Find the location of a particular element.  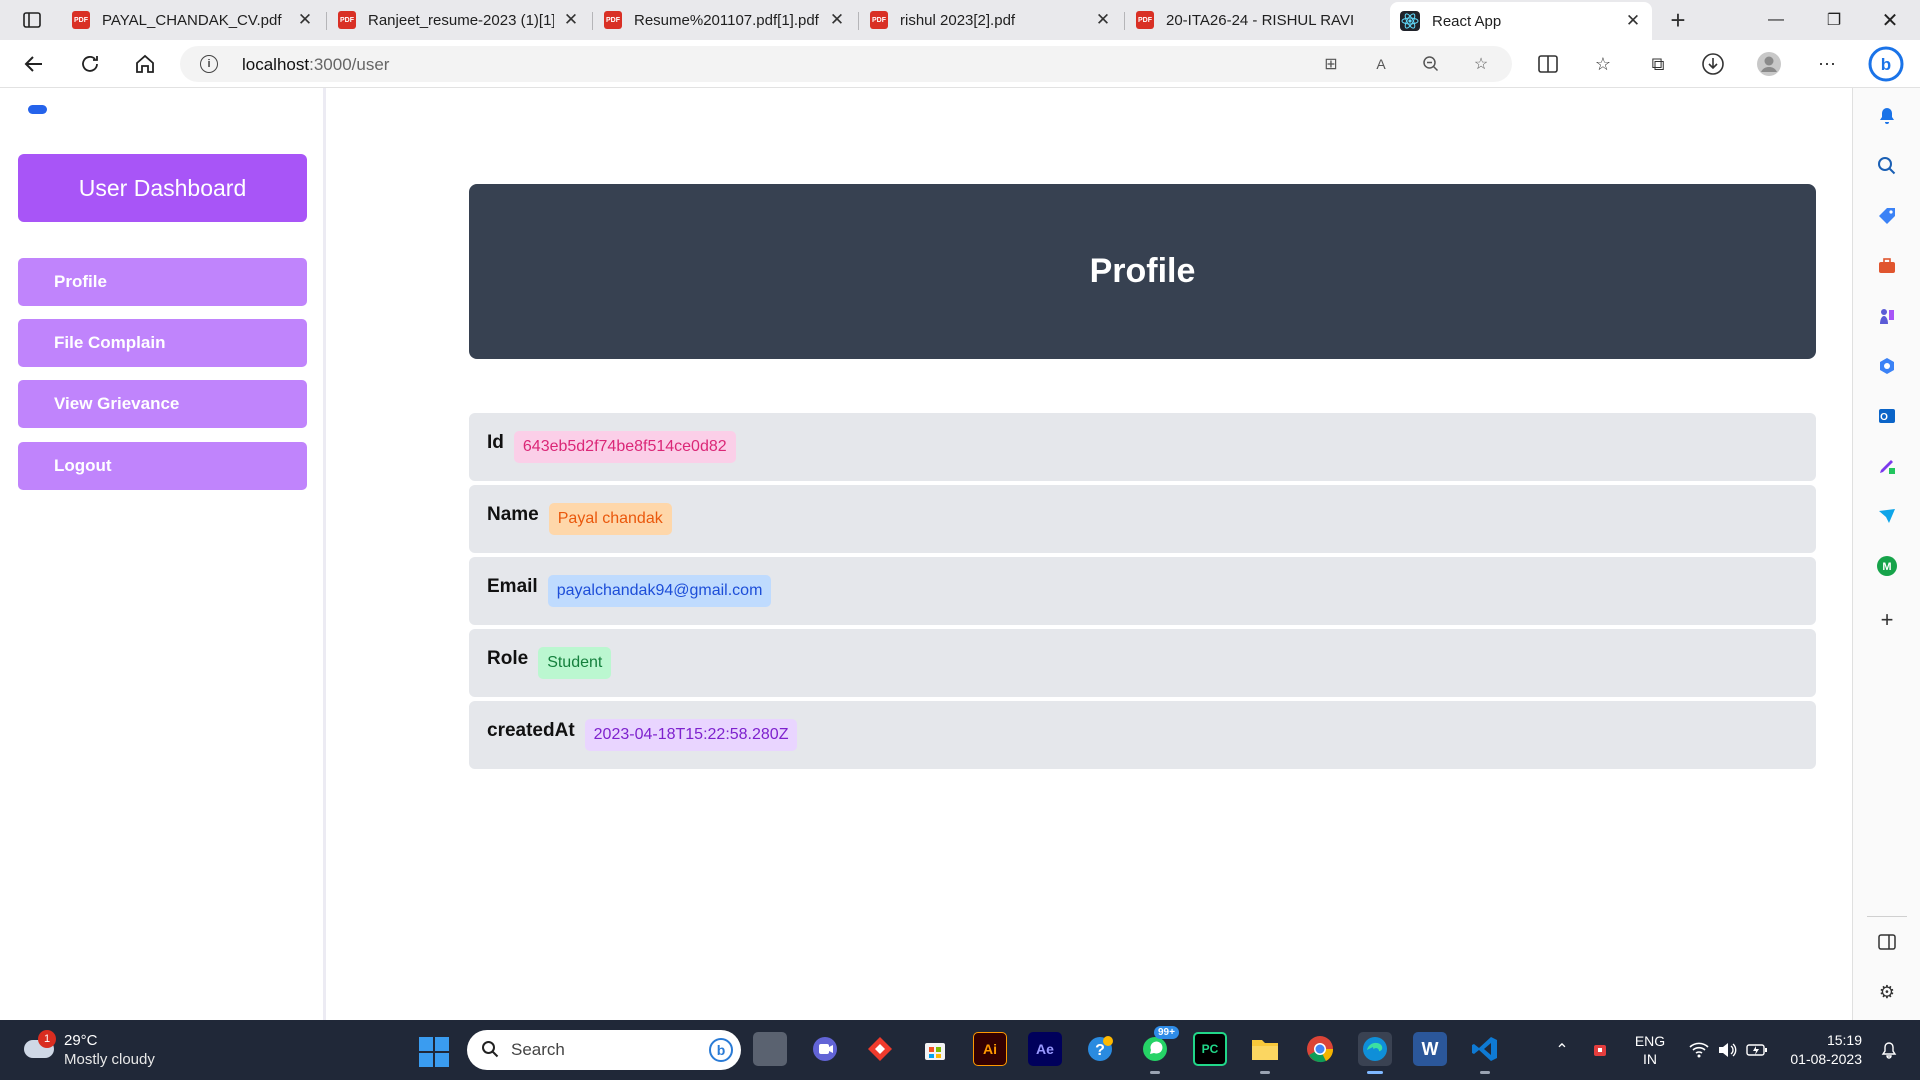

bing-icon: b is located at coordinates (721, 1050).